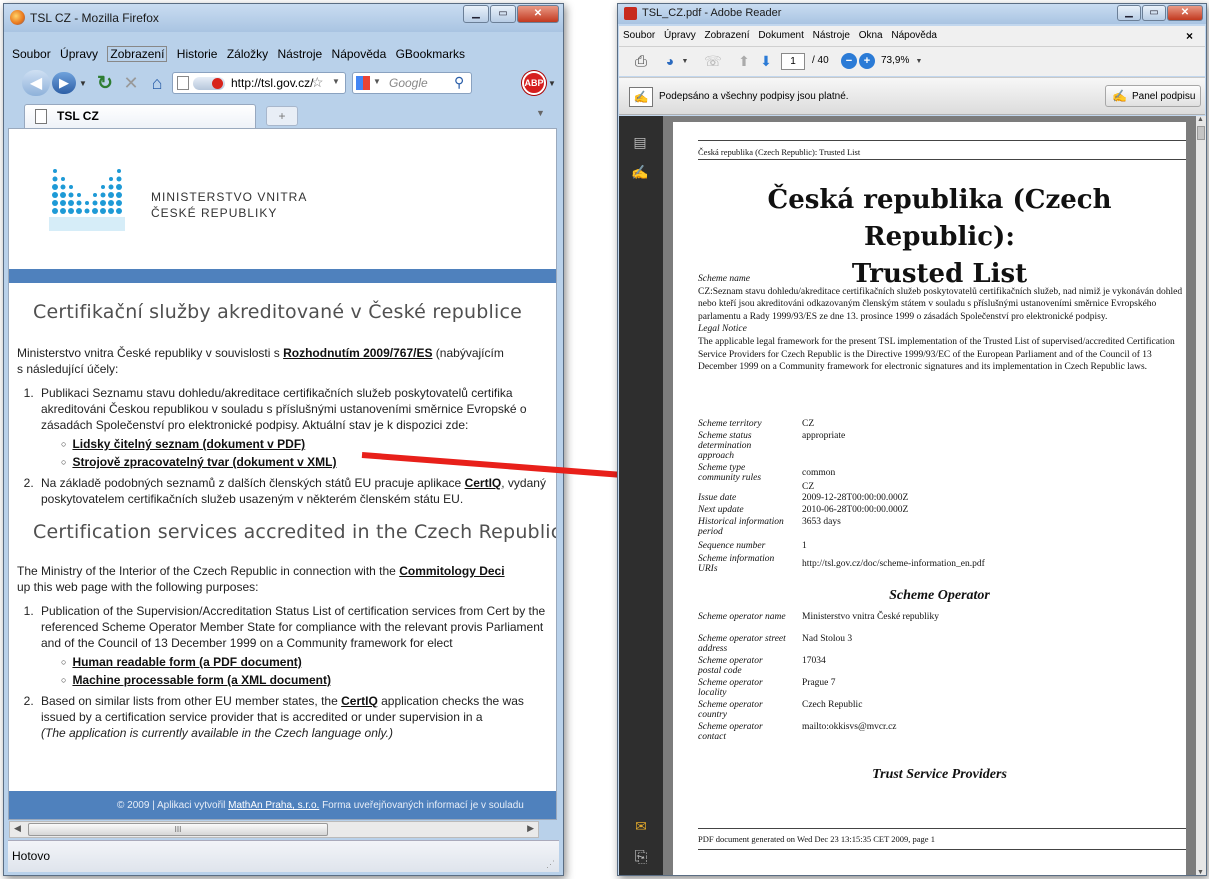 This screenshot has height=879, width=1209. I want to click on firefox-title: TSL CZ - Mozilla Firefox, so click(94, 18).